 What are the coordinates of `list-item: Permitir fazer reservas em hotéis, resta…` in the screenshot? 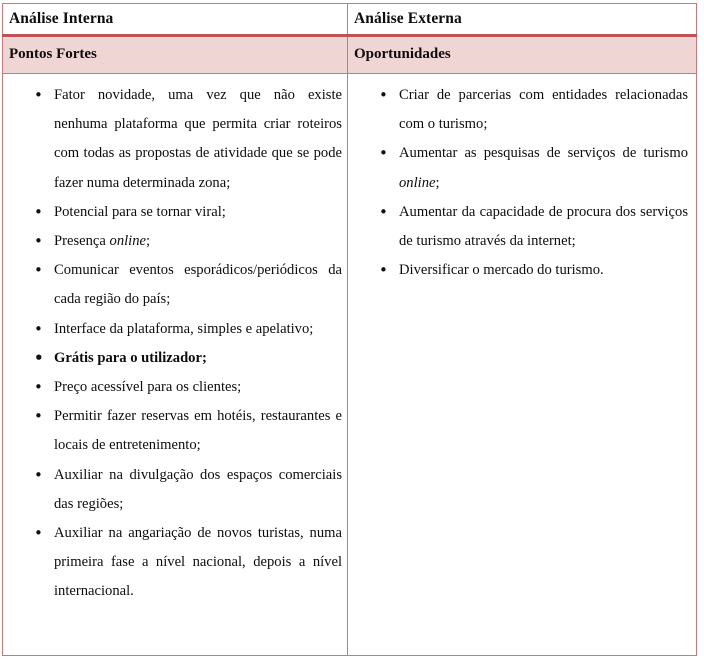 It's located at (188, 431).